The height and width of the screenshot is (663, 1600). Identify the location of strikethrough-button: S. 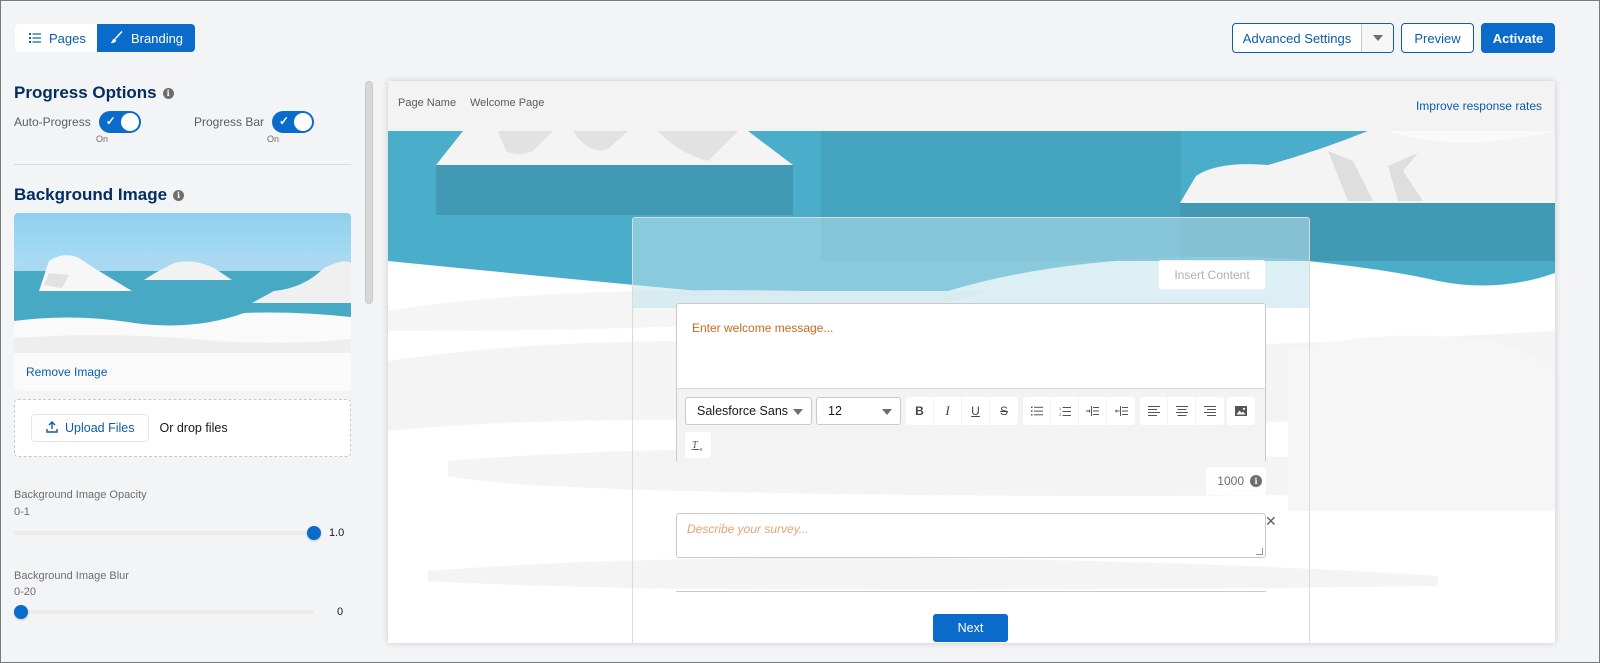
(1004, 411).